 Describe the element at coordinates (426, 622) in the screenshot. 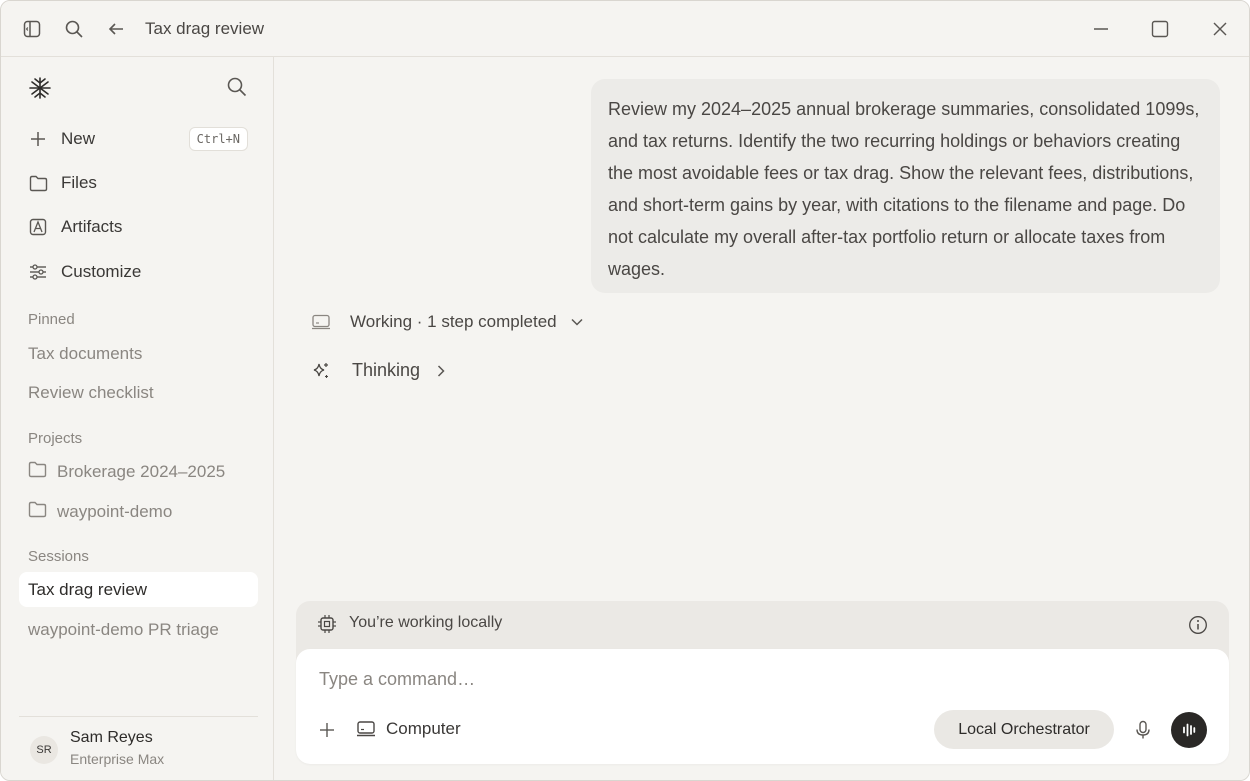

I see `local-notice-label: You’re working locally` at that location.